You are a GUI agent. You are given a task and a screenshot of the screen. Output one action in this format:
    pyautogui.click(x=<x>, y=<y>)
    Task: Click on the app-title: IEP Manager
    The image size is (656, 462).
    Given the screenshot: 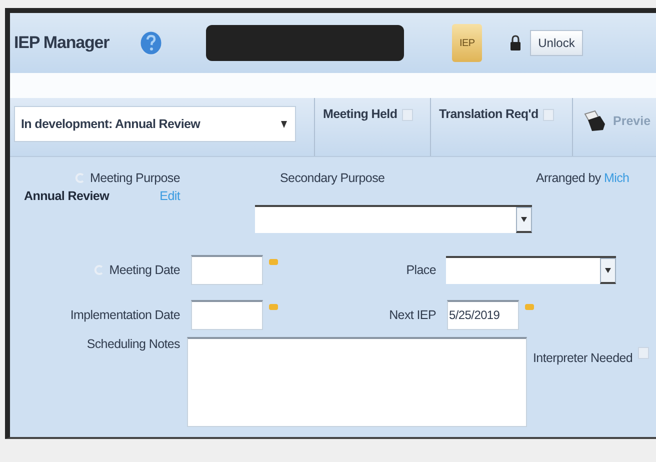 What is the action you would take?
    pyautogui.click(x=62, y=43)
    